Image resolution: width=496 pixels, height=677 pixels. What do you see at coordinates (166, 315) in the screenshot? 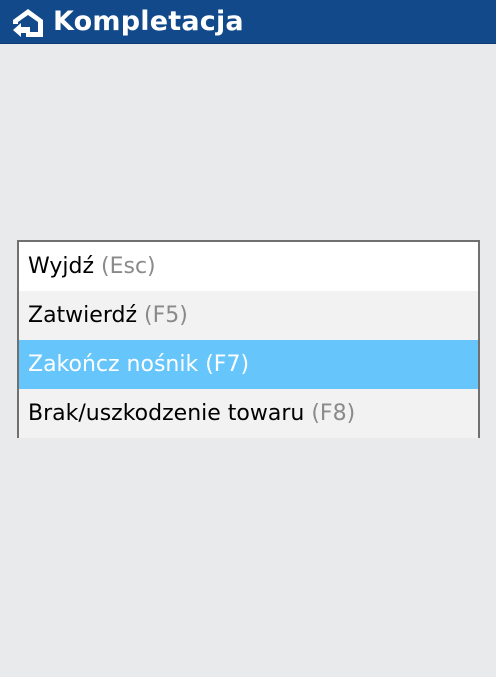
I see `menu-item-shortcut: (F5)` at bounding box center [166, 315].